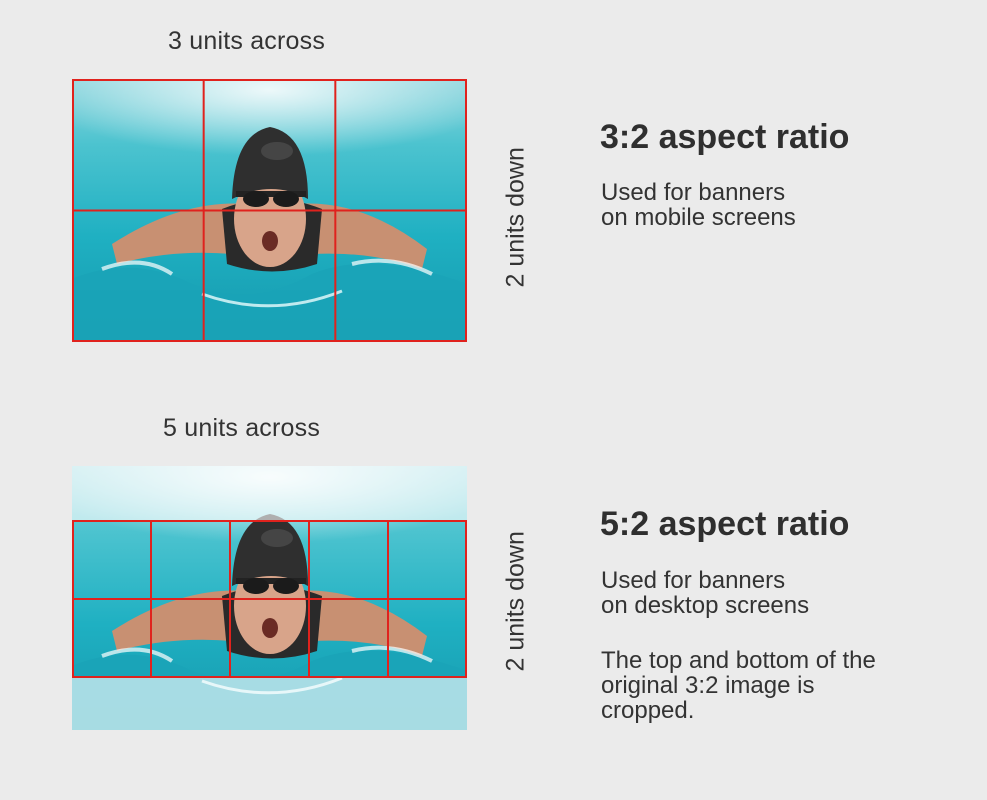 This screenshot has width=987, height=800. I want to click on grid-overlay-5x2, so click(269, 599).